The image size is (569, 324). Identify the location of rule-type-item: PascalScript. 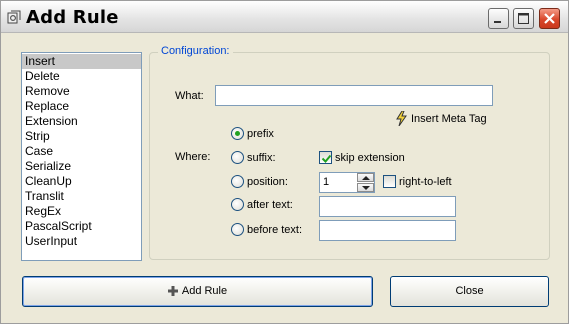
(81, 226).